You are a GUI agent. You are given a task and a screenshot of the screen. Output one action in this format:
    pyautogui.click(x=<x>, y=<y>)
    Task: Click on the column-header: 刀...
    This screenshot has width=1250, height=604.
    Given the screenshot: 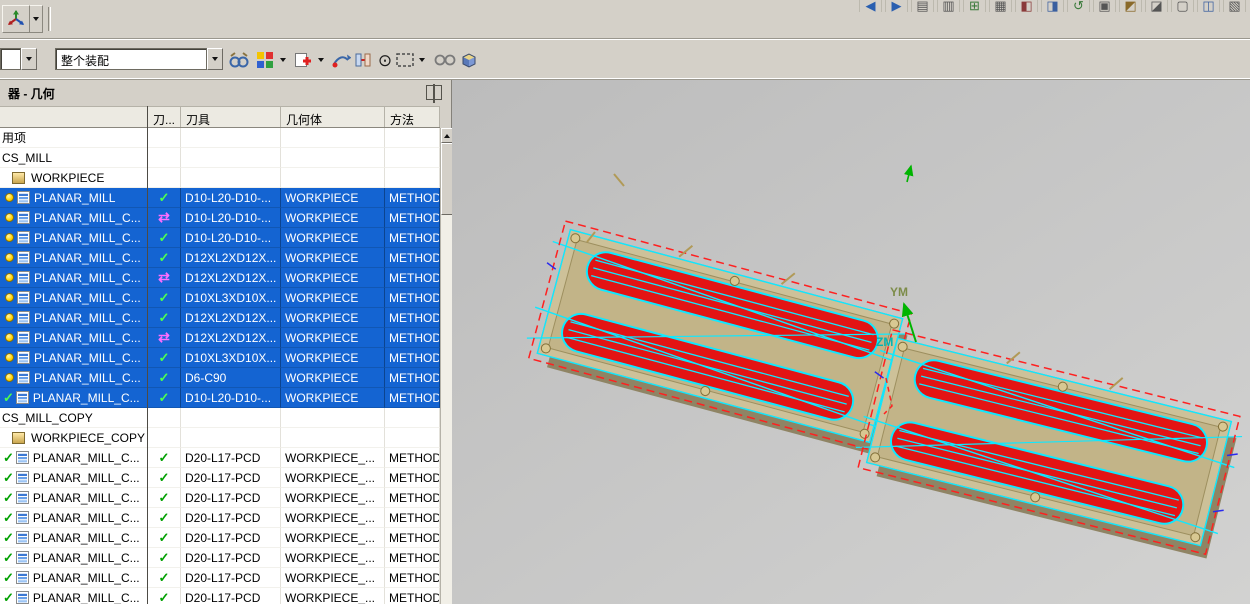 What is the action you would take?
    pyautogui.click(x=164, y=117)
    